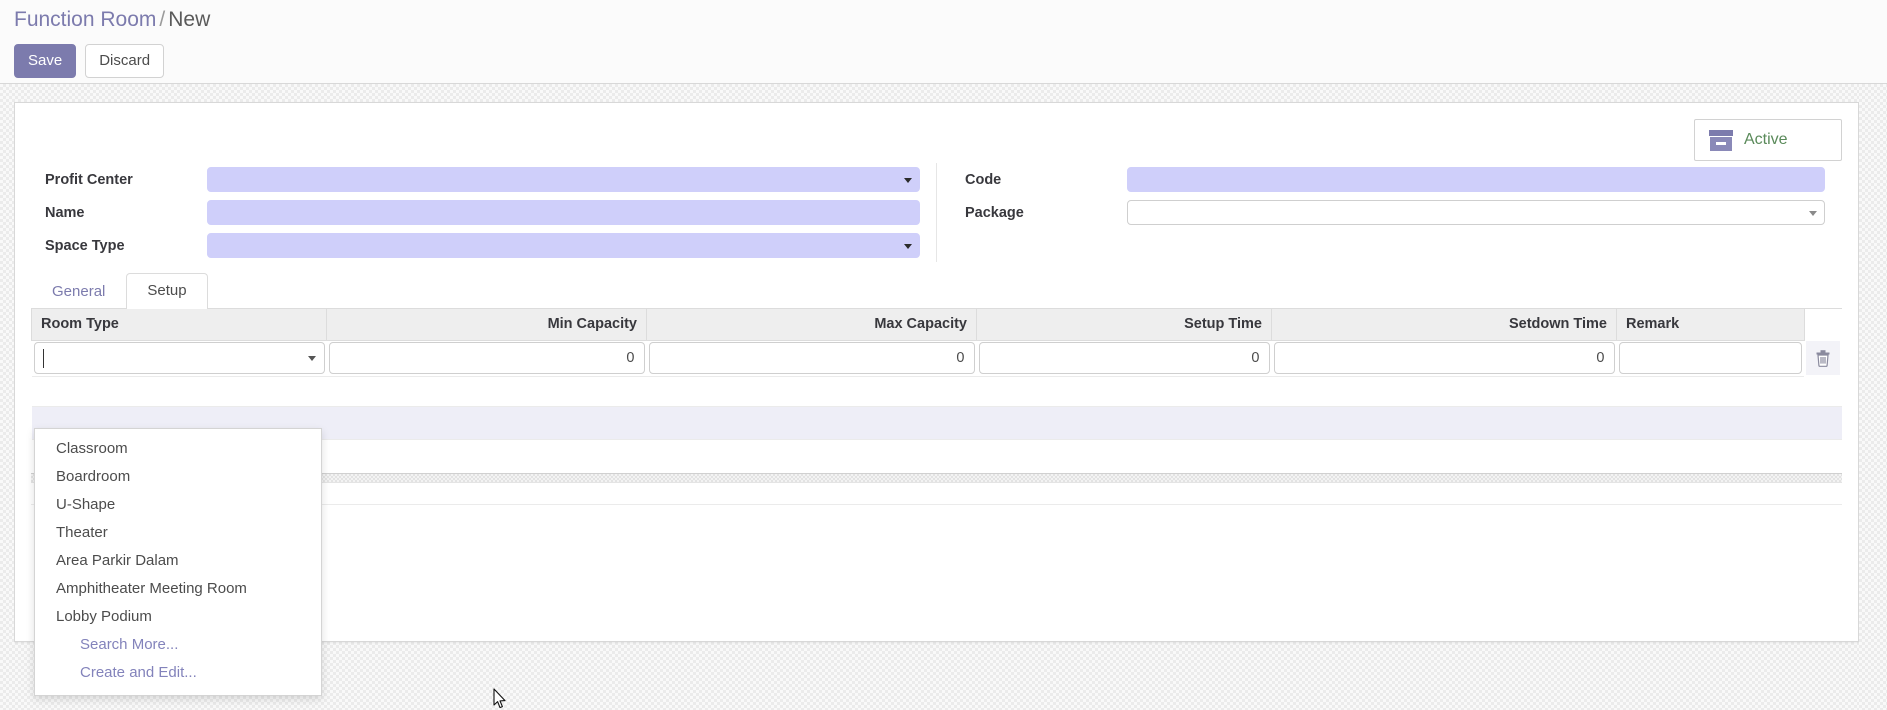 This screenshot has width=1887, height=710. Describe the element at coordinates (811, 325) in the screenshot. I see `column-header-max-capacity: Max Capacity` at that location.